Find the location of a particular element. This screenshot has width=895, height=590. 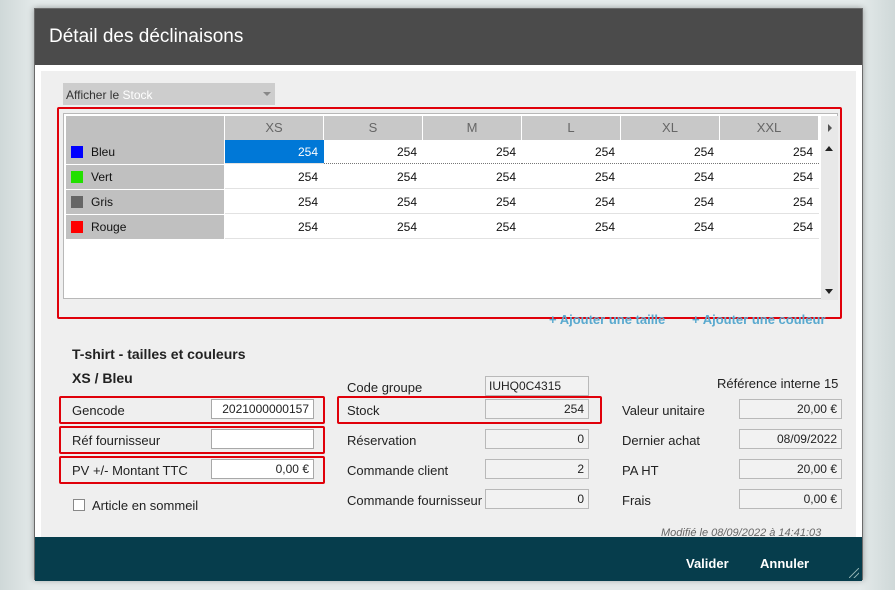

title-bar: Détail des déclinaisons is located at coordinates (448, 37).